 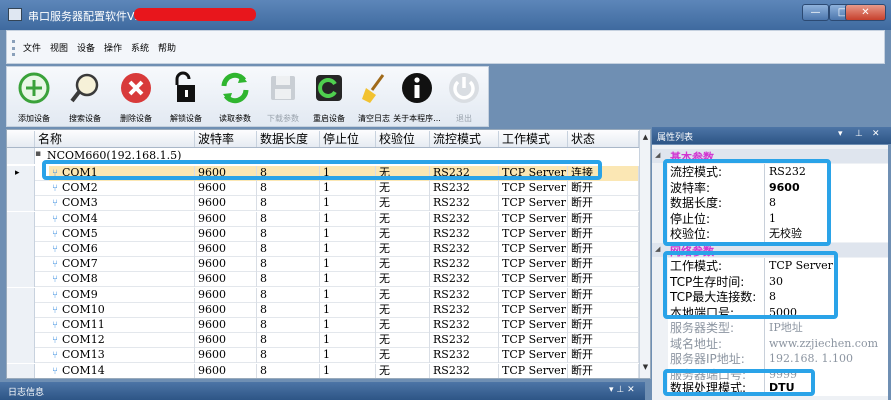 What do you see at coordinates (876, 134) in the screenshot?
I see `close-icon: ✕` at bounding box center [876, 134].